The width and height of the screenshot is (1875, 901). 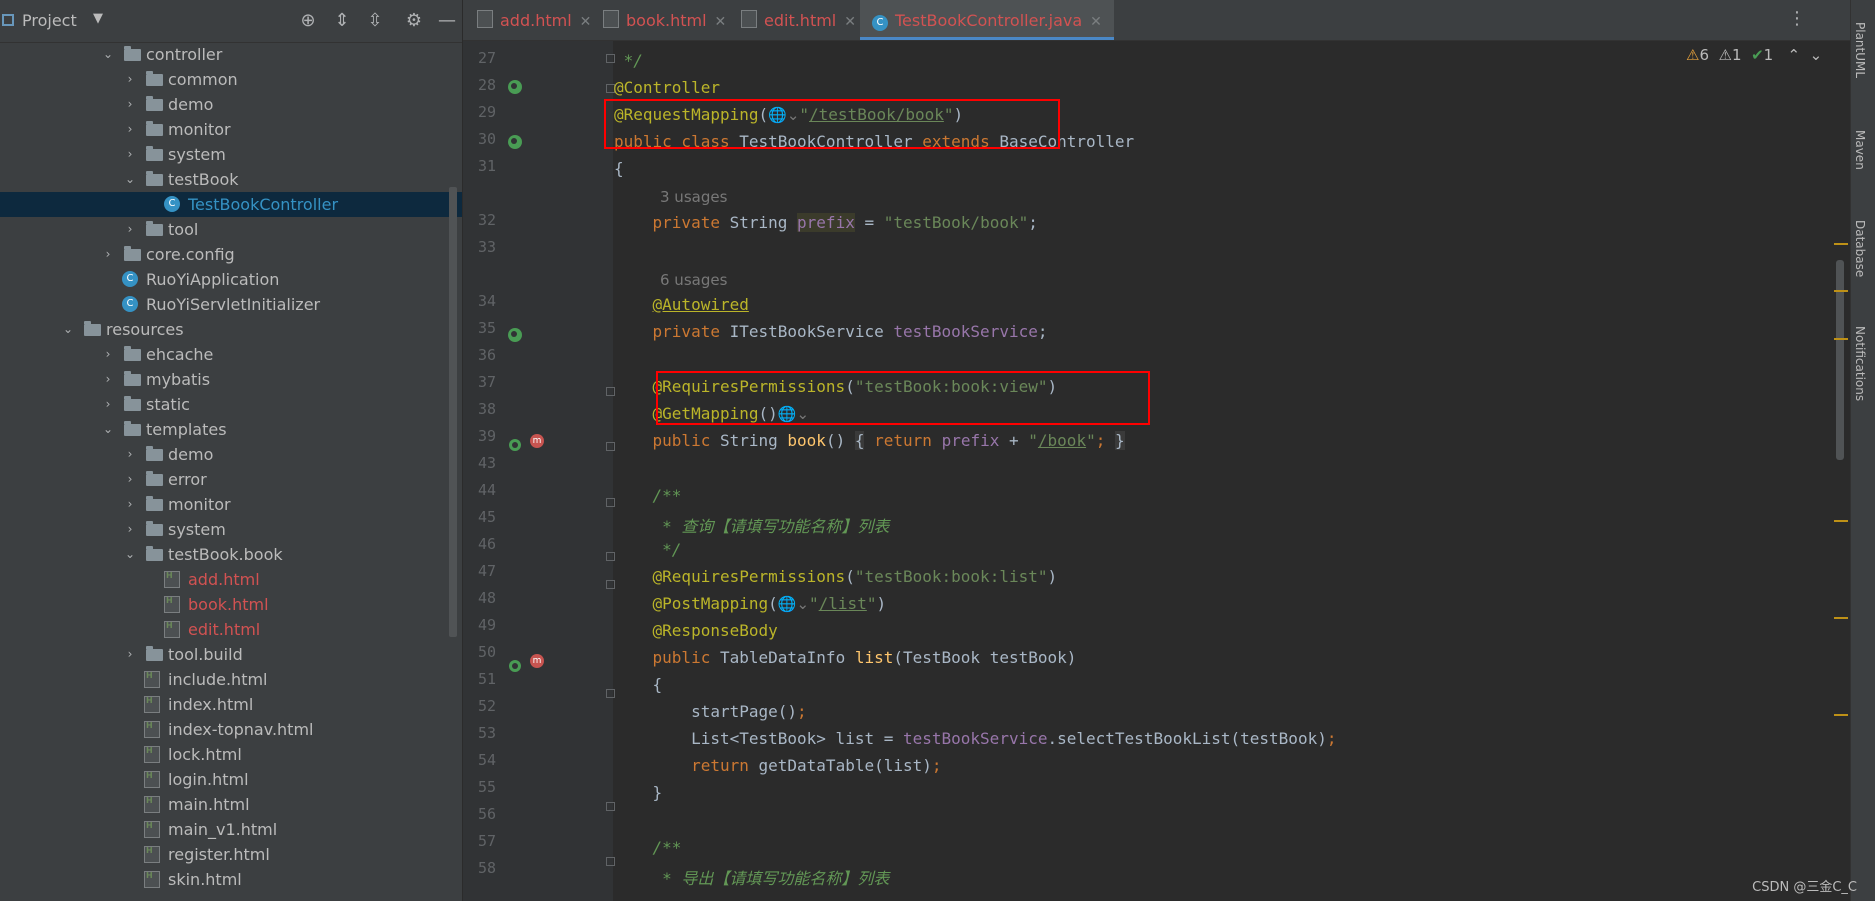 I want to click on usages-hint: 3 usages, so click(x=693, y=197).